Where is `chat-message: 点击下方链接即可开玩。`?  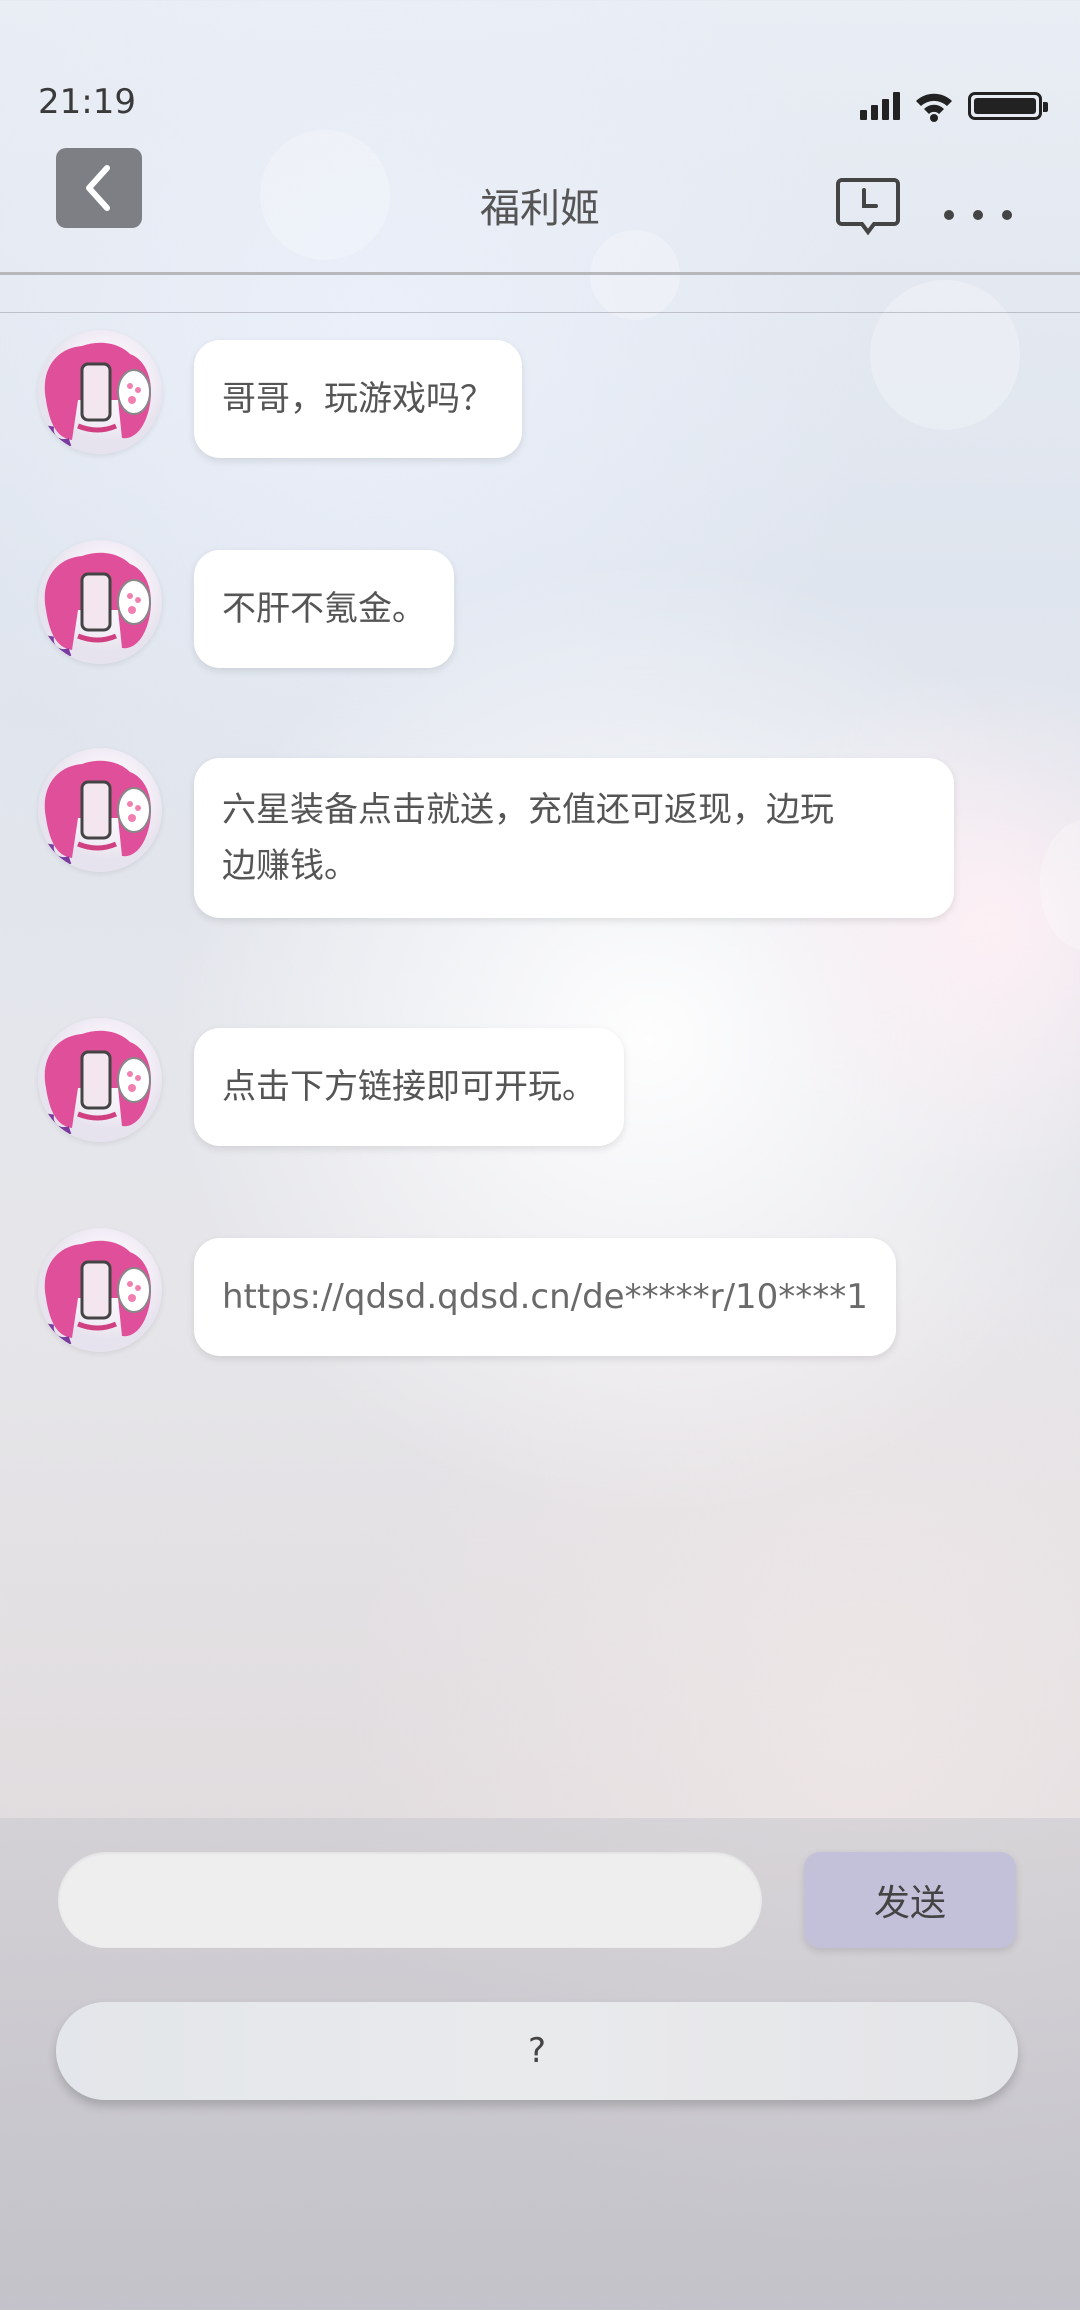 chat-message: 点击下方链接即可开玩。 is located at coordinates (331, 1082).